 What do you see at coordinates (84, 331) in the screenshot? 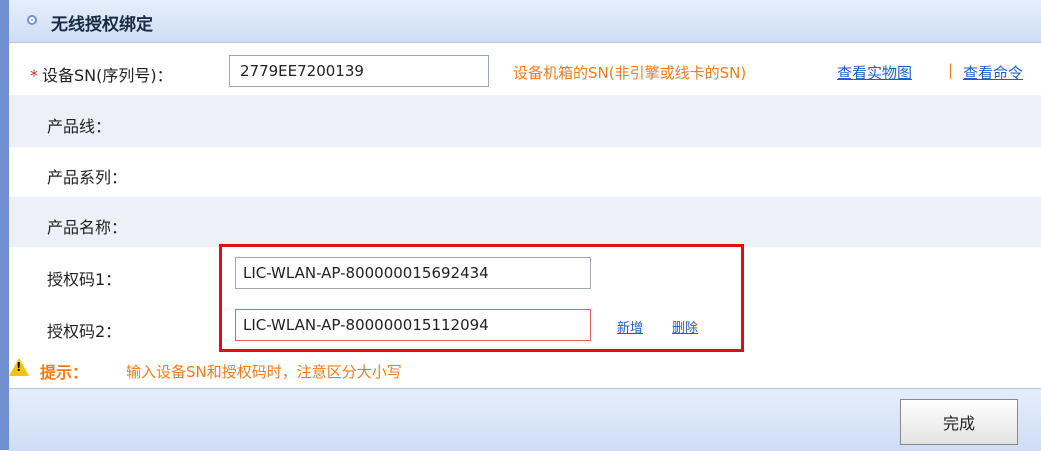
I see `auth-code-2-label: 授权码2：` at bounding box center [84, 331].